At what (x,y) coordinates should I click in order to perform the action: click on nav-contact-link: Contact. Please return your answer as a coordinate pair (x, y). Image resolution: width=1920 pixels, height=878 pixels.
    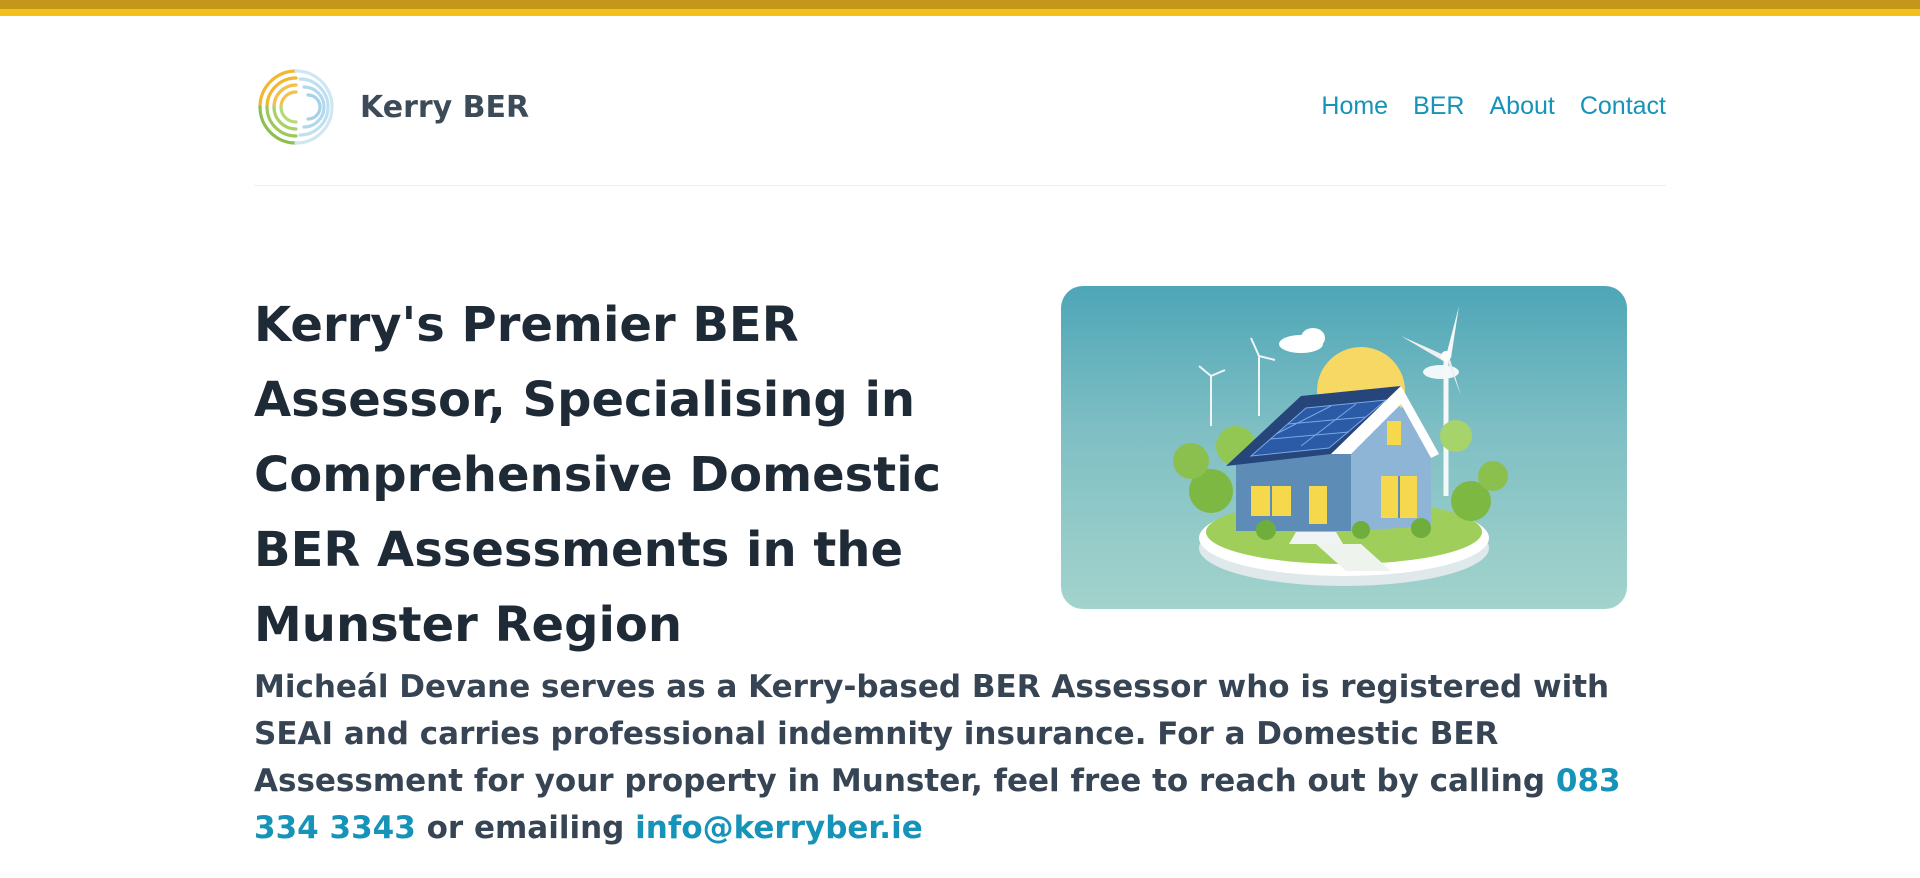
    Looking at the image, I should click on (1623, 106).